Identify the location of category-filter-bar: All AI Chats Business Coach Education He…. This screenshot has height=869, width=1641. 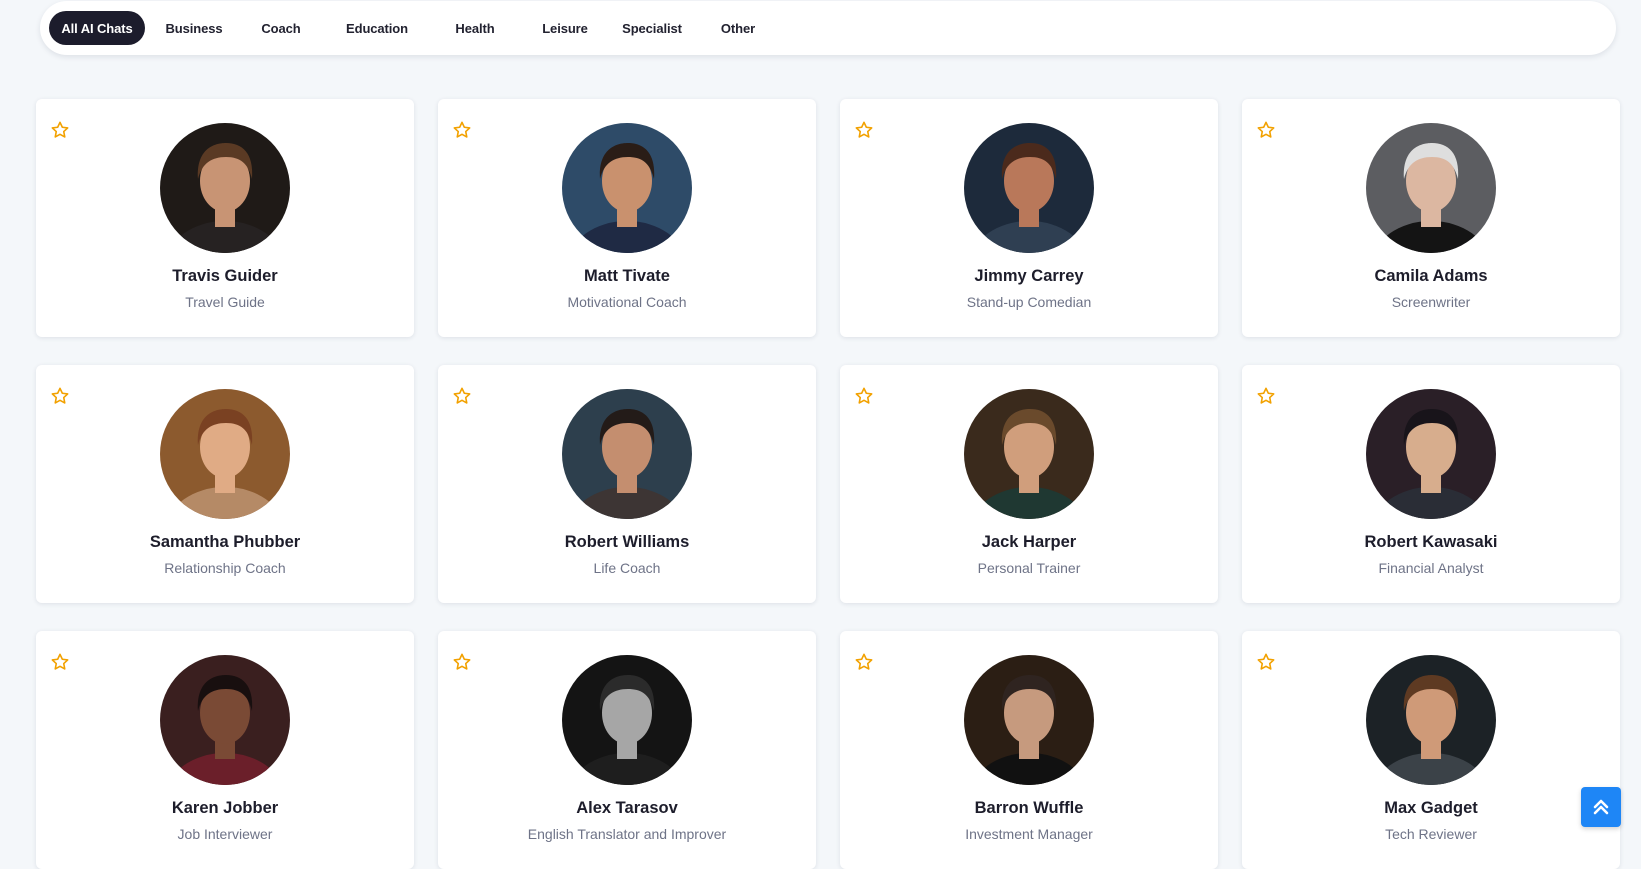
(828, 28).